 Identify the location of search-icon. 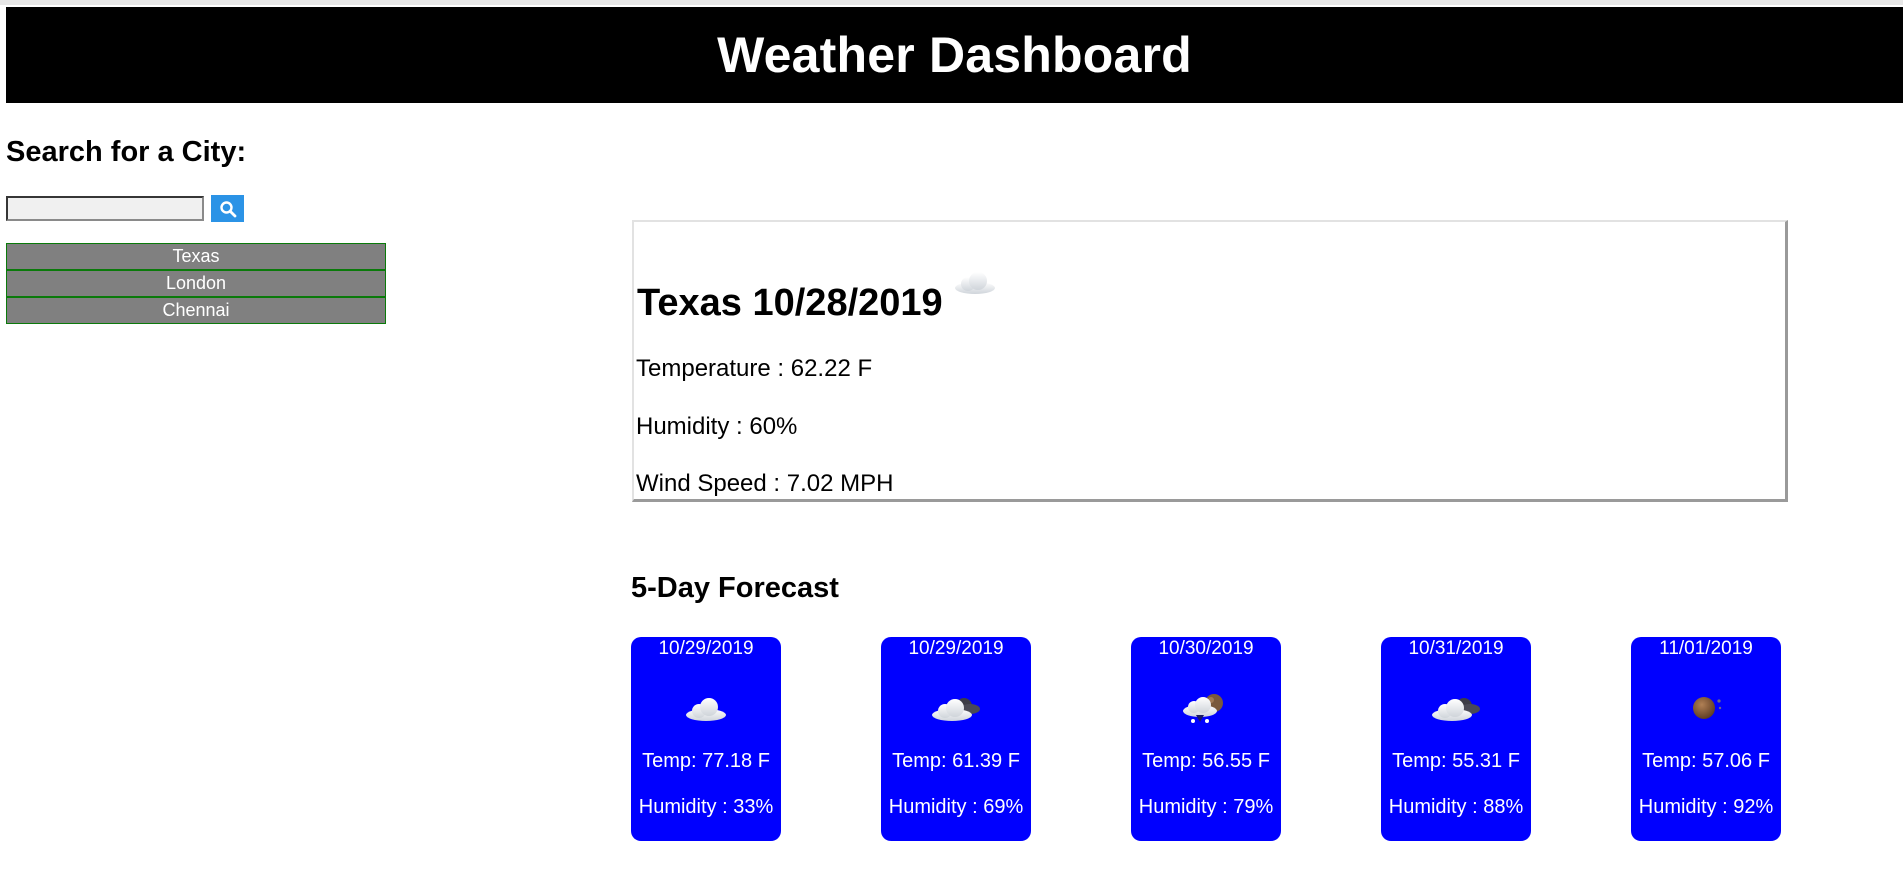
(227, 208).